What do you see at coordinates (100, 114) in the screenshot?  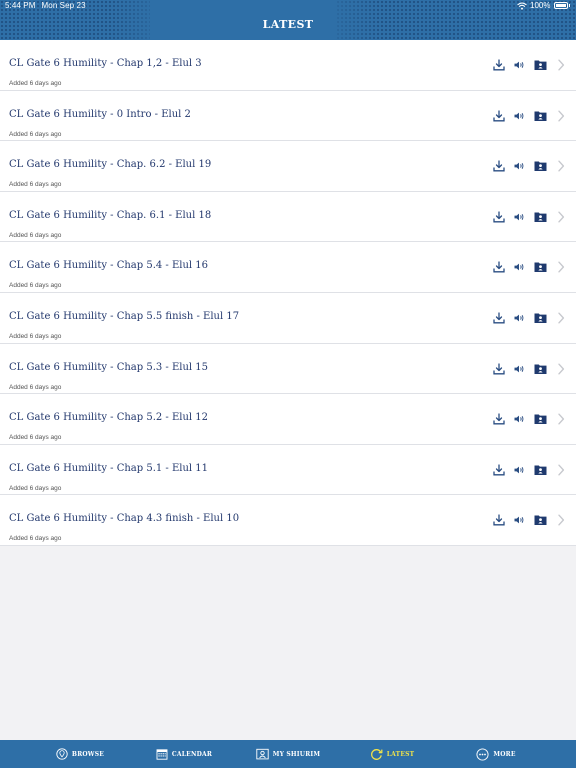 I see `item-title: CL Gate 6 Humility - 0 Intro - Elul 2` at bounding box center [100, 114].